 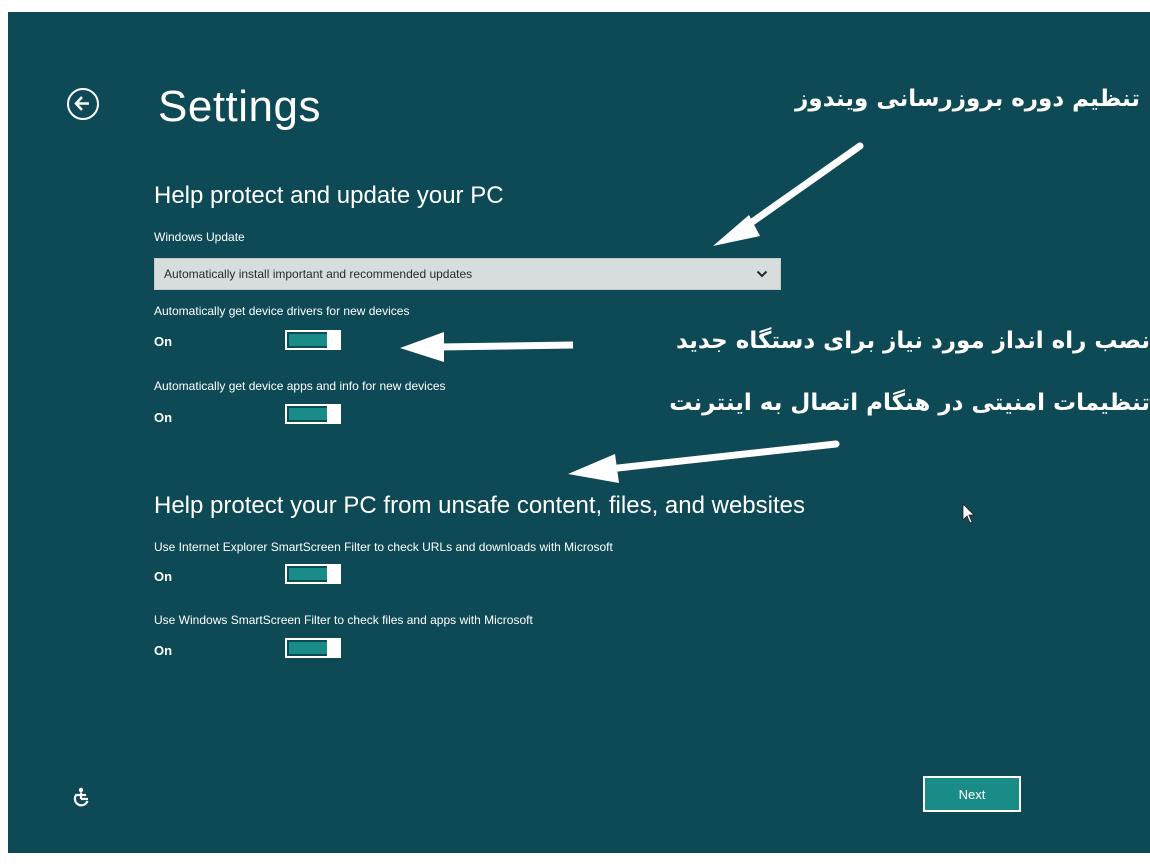 What do you see at coordinates (788, 194) in the screenshot?
I see `arrow-to-update-dropdown` at bounding box center [788, 194].